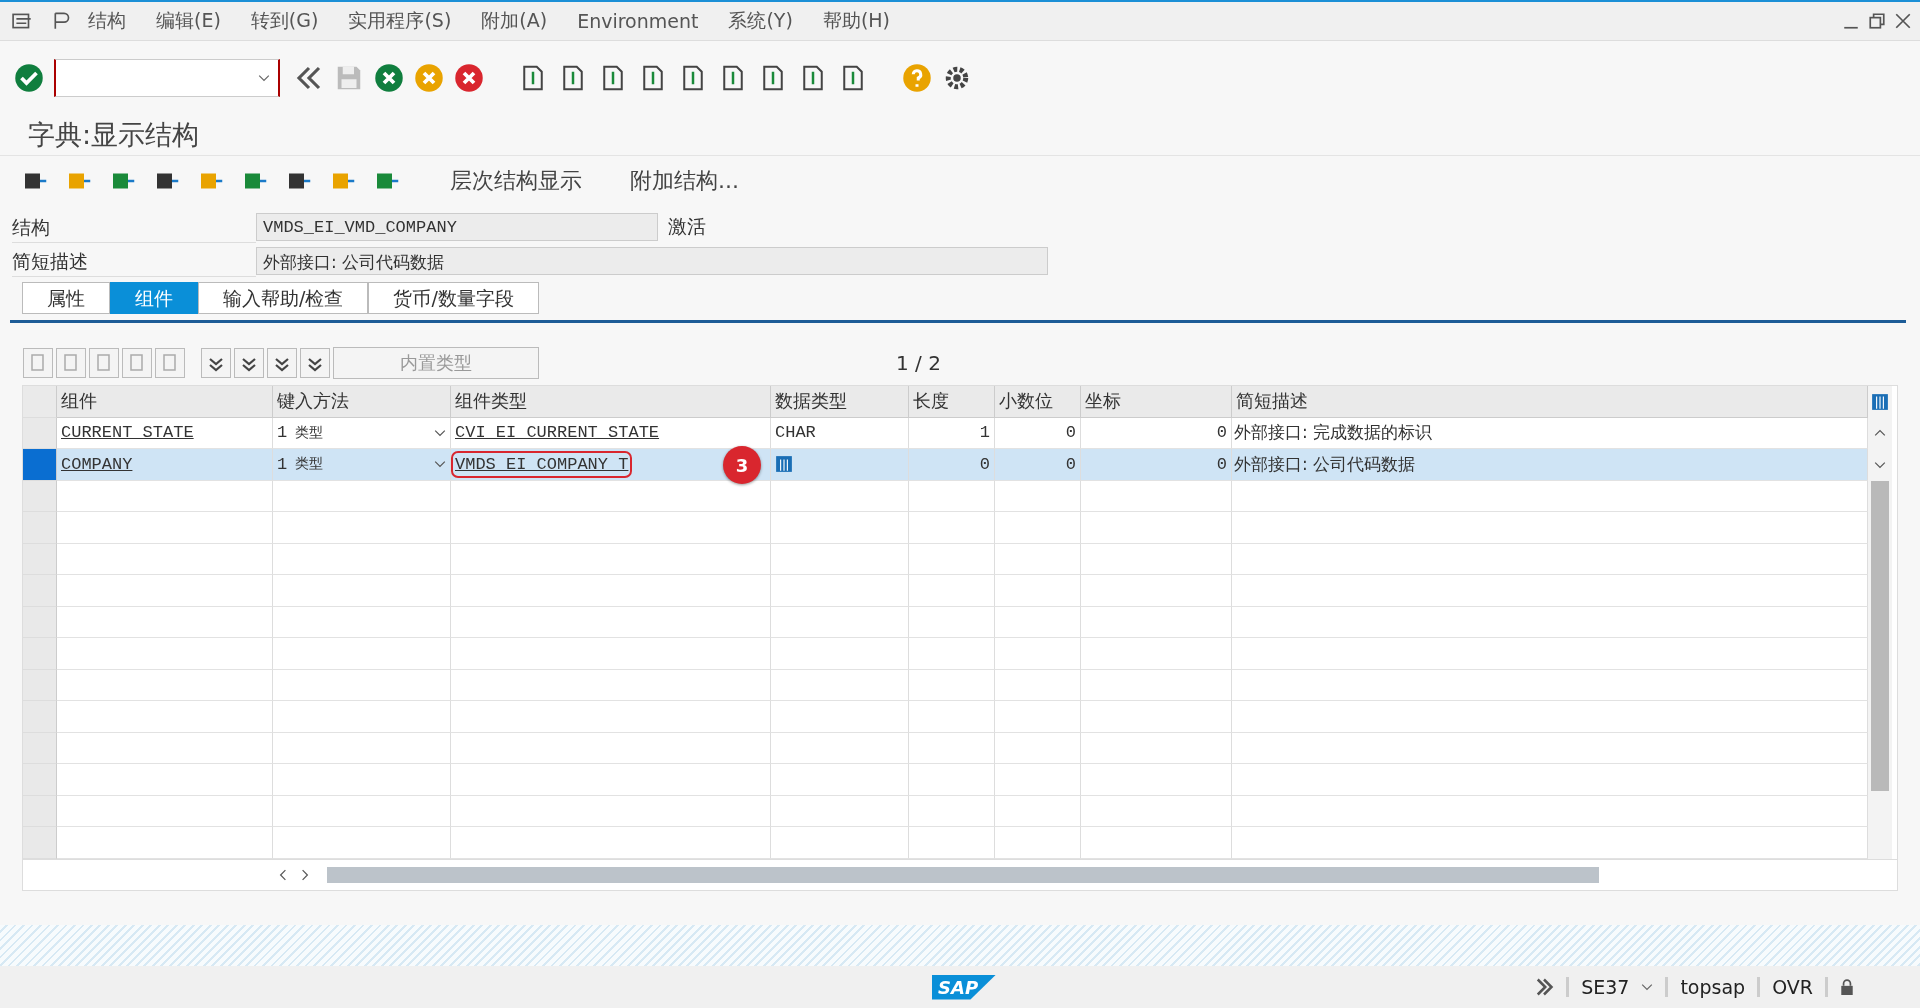  What do you see at coordinates (1156, 402) in the screenshot?
I see `column-header: 坐标` at bounding box center [1156, 402].